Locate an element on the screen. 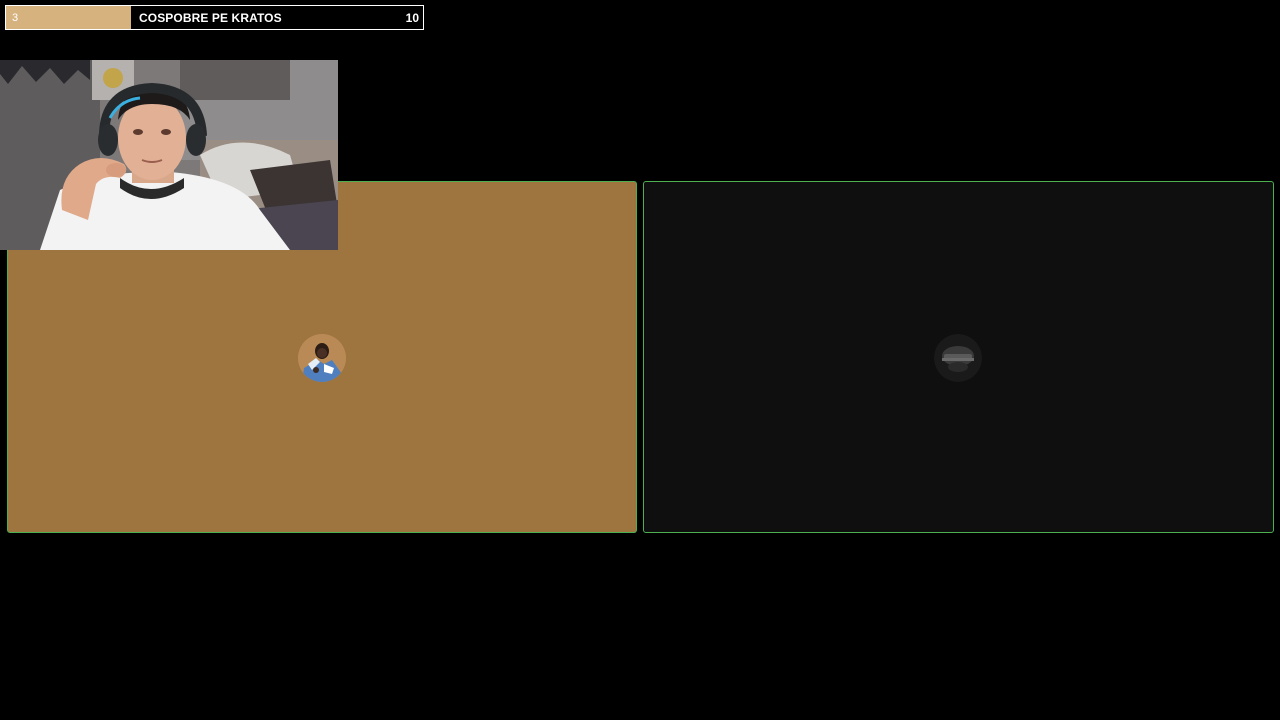 The image size is (1280, 720). goal-progress-bar: 3 COSPOBRE PE KRATOS 10 is located at coordinates (214, 17).